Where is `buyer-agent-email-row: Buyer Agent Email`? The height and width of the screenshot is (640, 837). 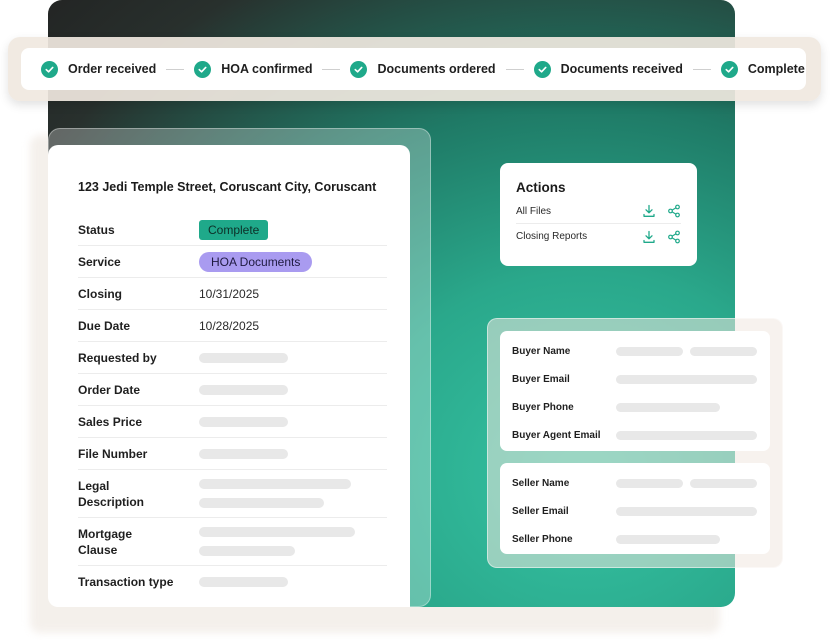 buyer-agent-email-row: Buyer Agent Email is located at coordinates (635, 435).